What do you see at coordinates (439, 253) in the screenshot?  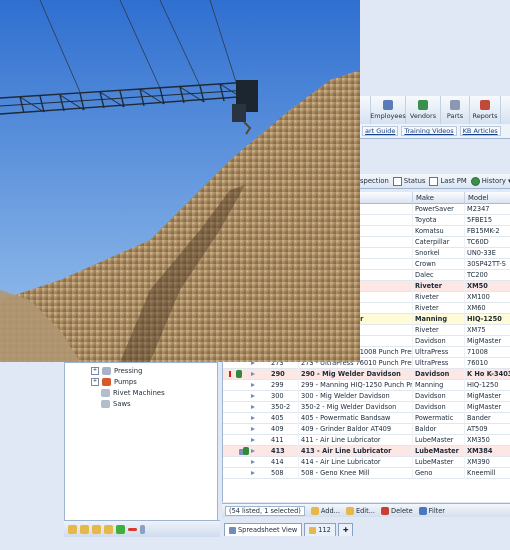 I see `cell-make: Snorkel` at bounding box center [439, 253].